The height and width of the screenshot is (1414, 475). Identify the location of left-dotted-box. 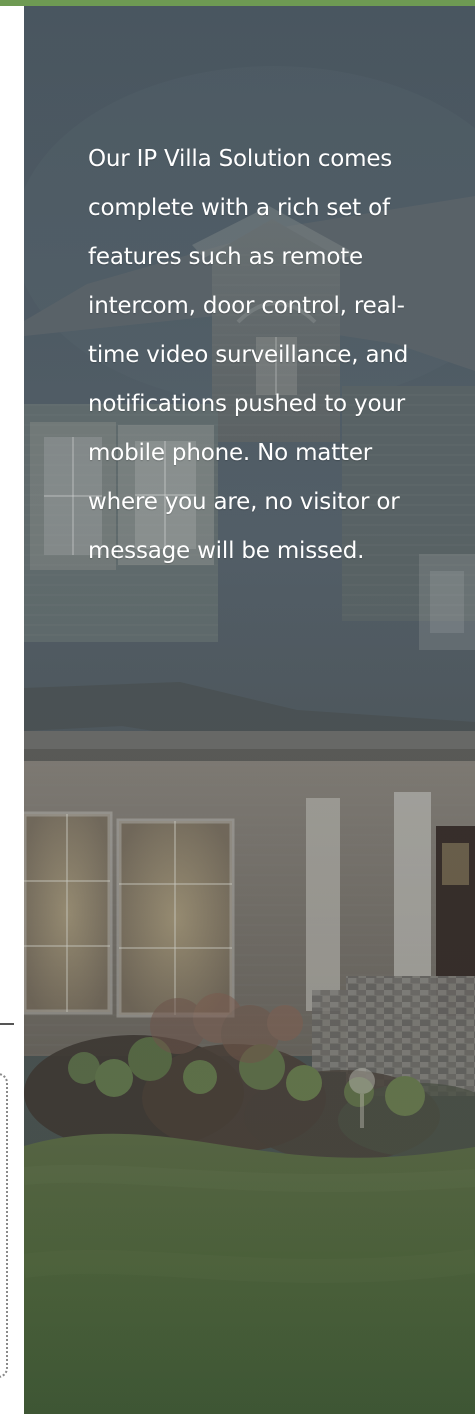
(4, 1225).